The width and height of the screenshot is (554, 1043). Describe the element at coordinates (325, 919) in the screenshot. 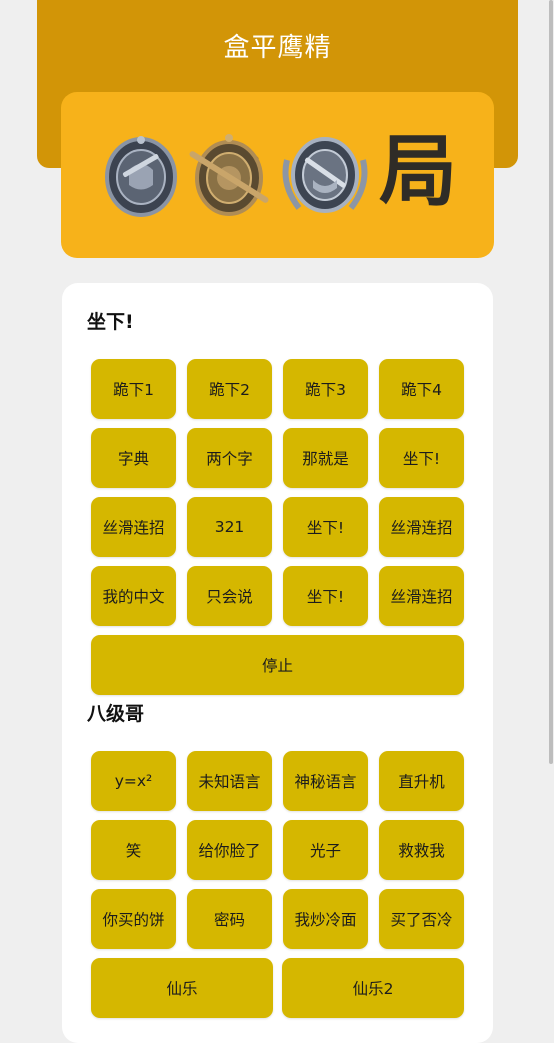

I see `sound-button: 我炒冷面` at that location.